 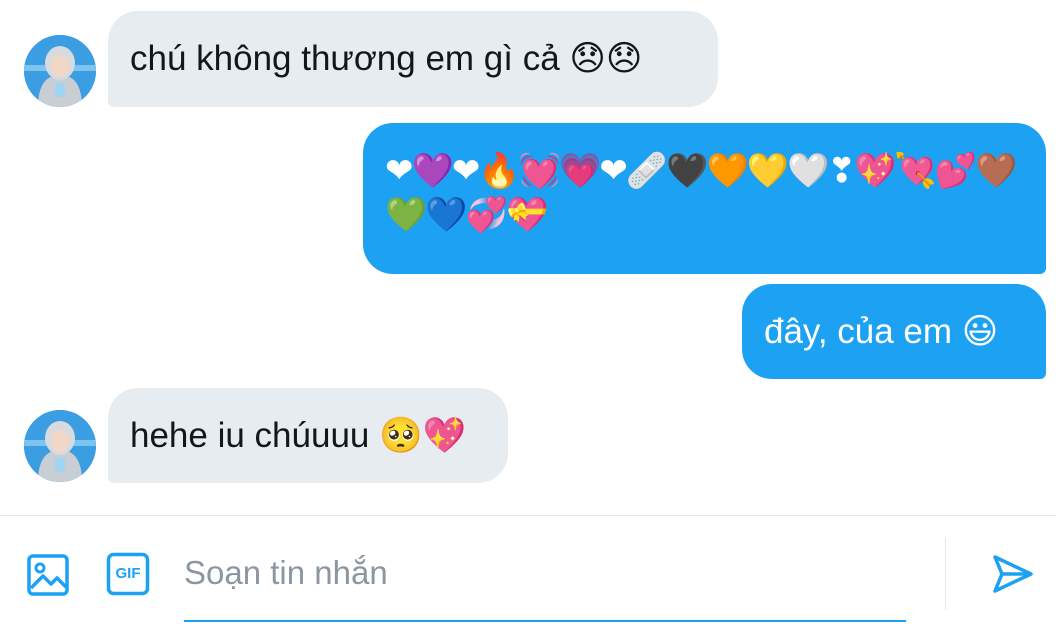 I want to click on gif-label: GIF, so click(x=128, y=573).